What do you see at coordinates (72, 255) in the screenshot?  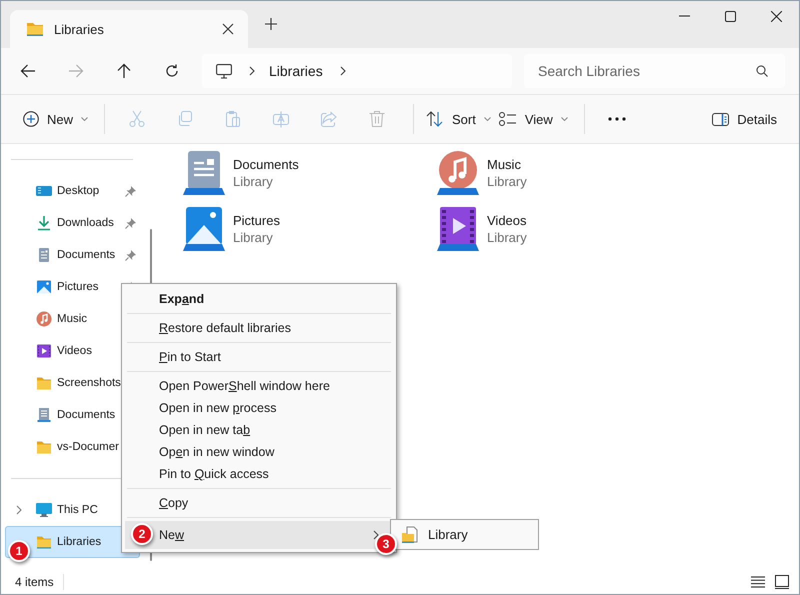 I see `sidebar-item: Documents` at bounding box center [72, 255].